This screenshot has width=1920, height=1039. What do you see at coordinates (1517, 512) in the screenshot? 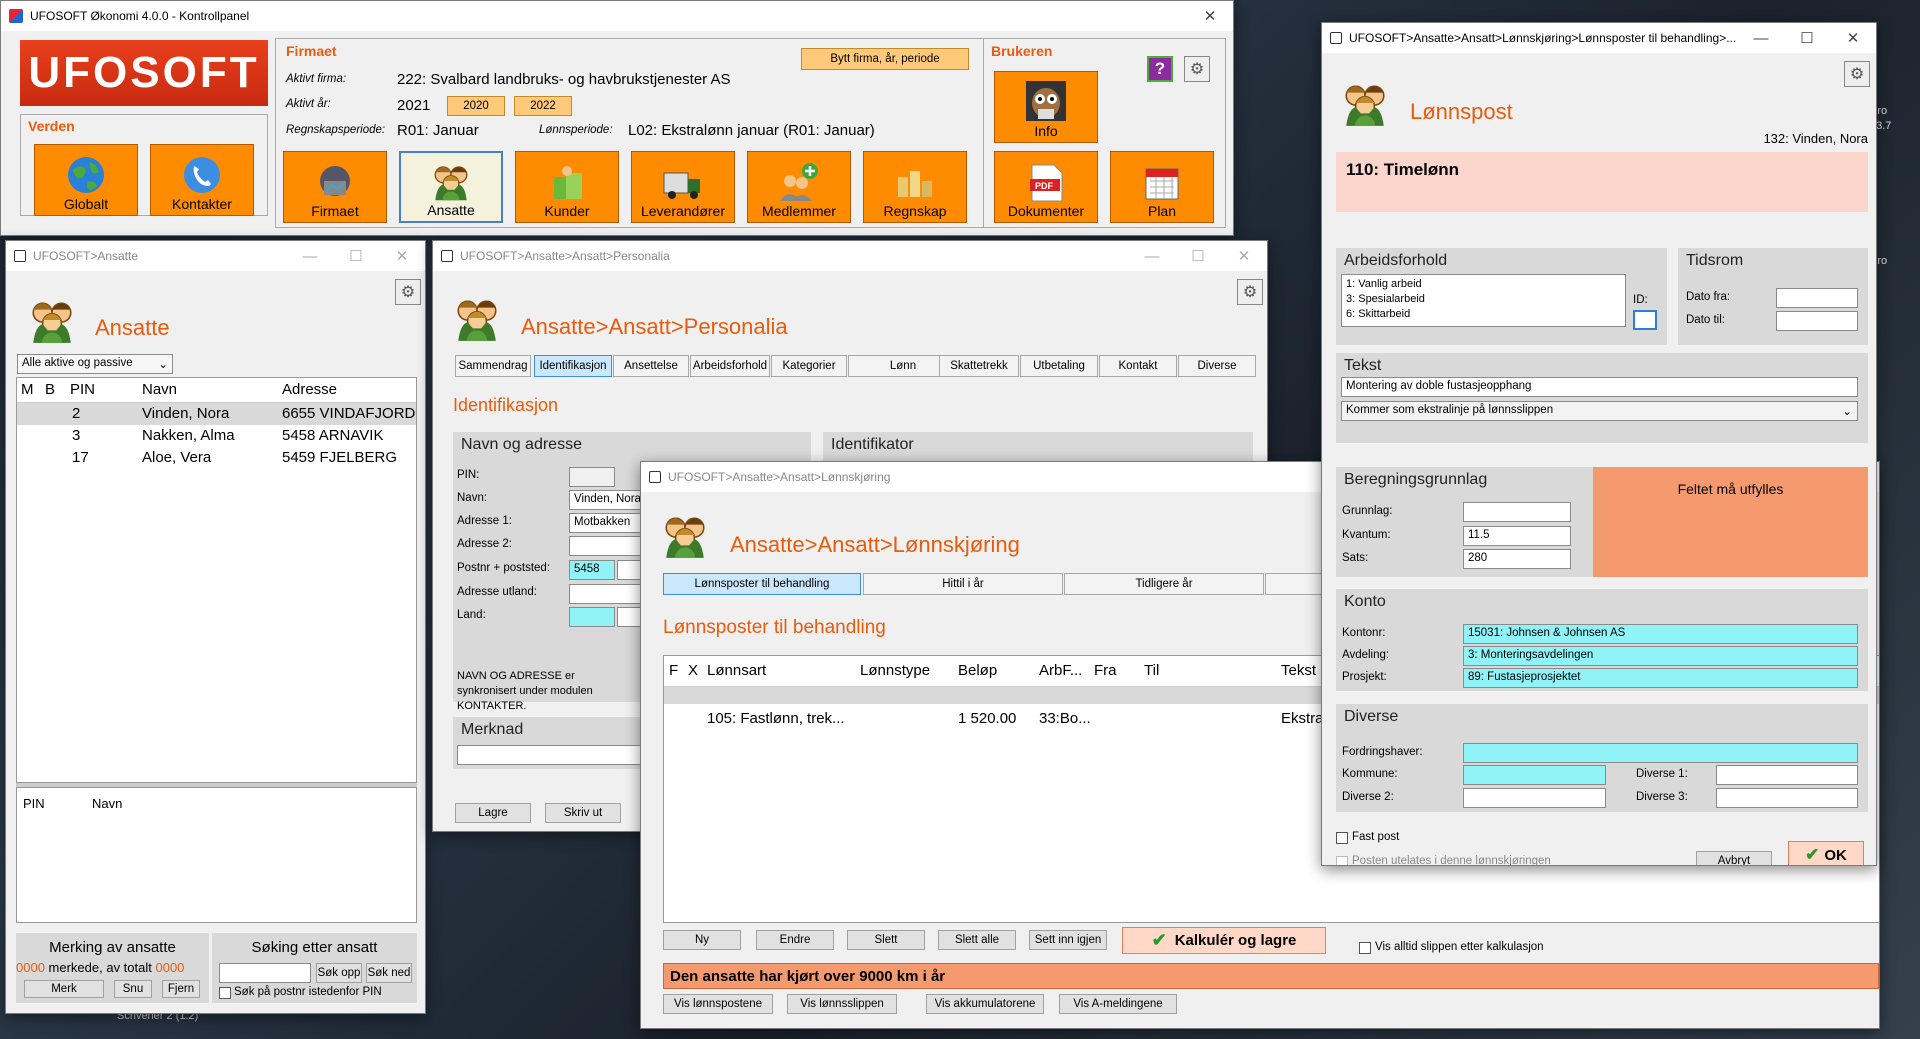
I see `grunnlag-field` at bounding box center [1517, 512].